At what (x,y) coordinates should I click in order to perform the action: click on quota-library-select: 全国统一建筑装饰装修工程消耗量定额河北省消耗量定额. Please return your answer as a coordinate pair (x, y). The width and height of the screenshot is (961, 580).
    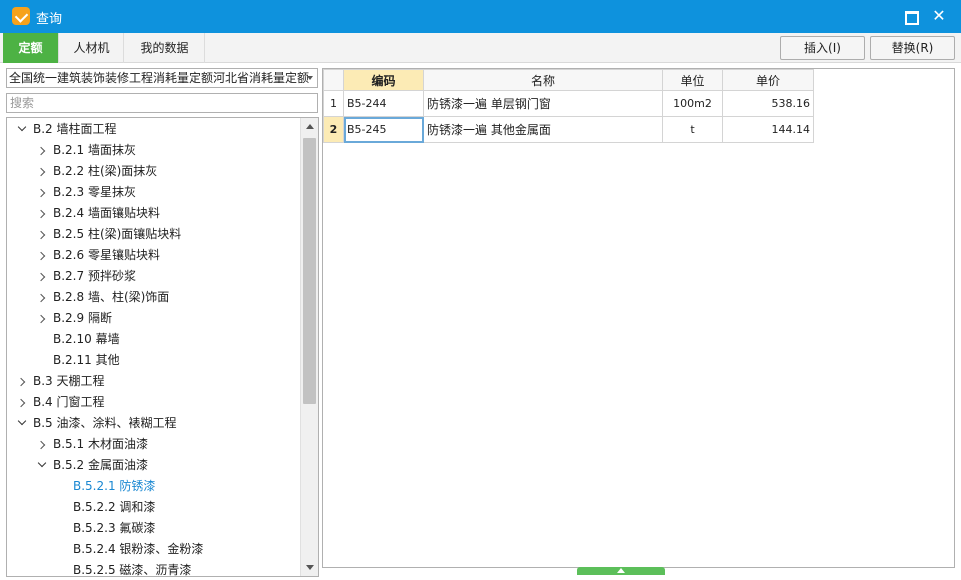
    Looking at the image, I should click on (162, 78).